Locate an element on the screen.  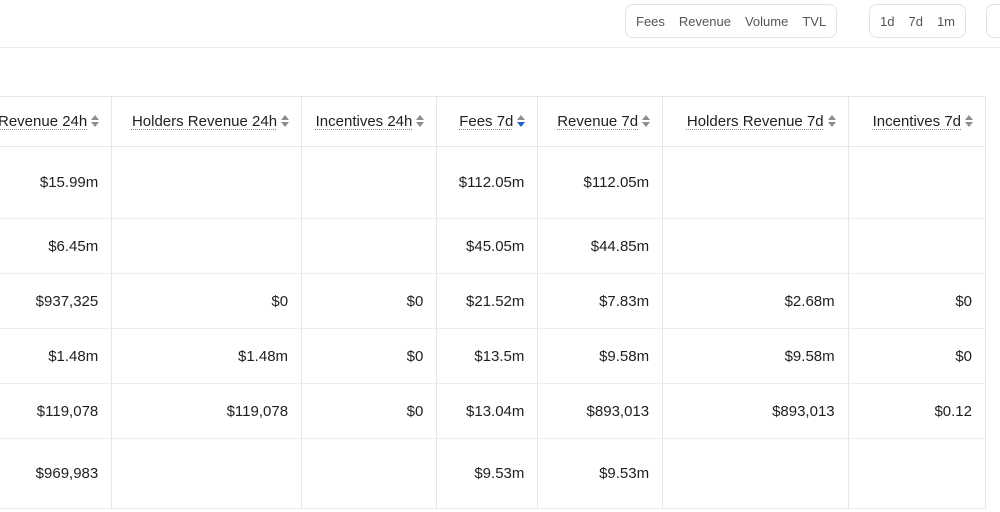
column-header-holders-revenue-7d: Holders Revenue 7d is located at coordinates (755, 121).